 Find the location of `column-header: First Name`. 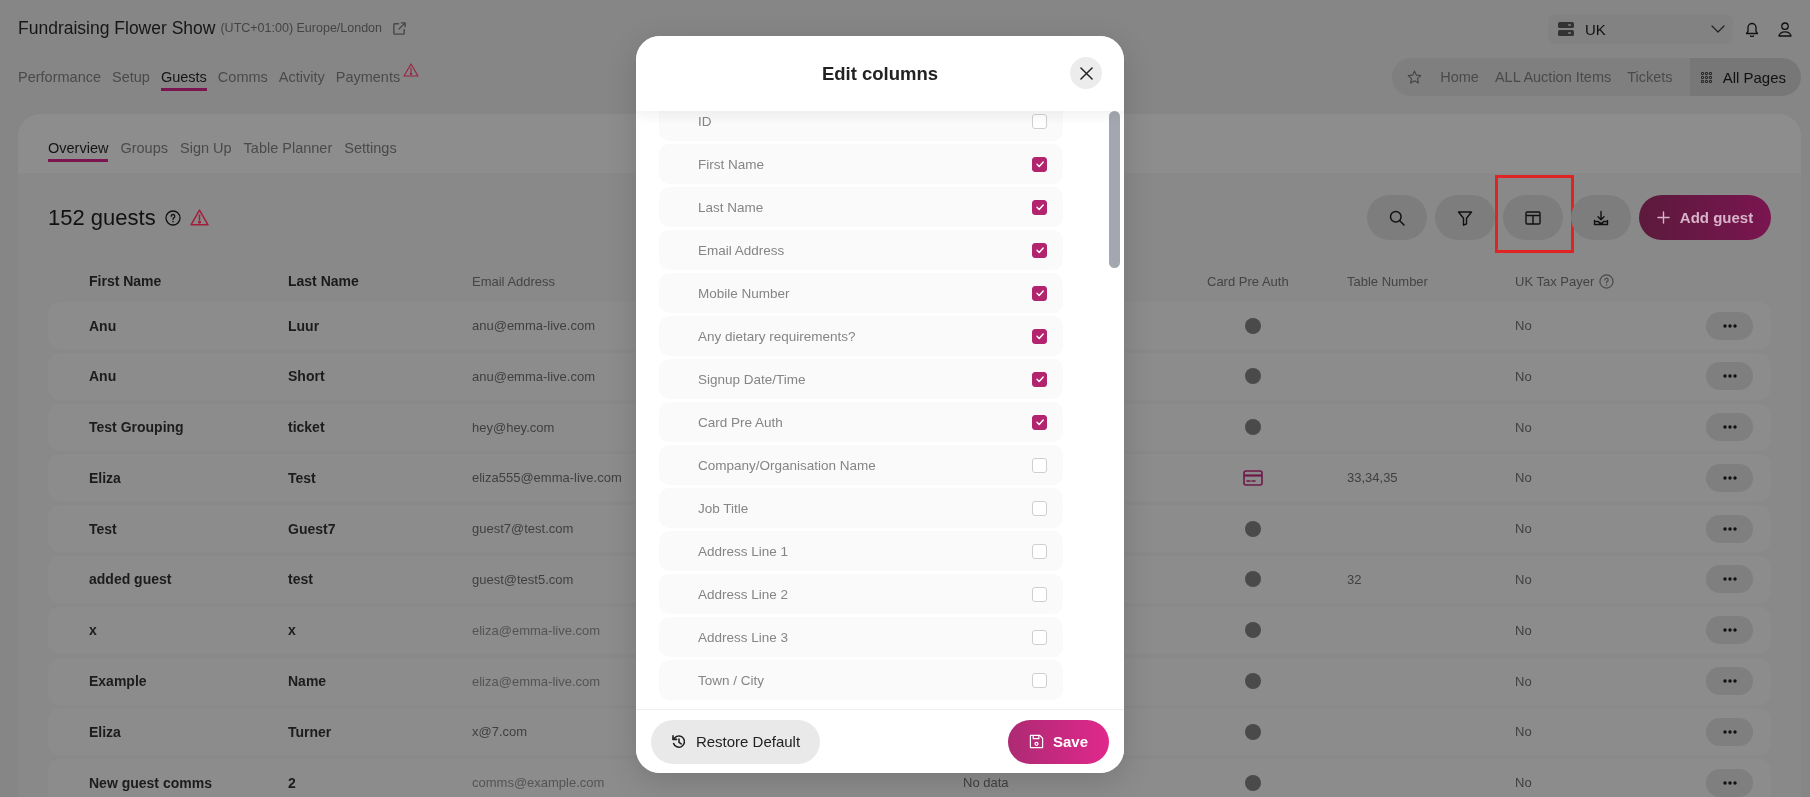

column-header: First Name is located at coordinates (125, 281).